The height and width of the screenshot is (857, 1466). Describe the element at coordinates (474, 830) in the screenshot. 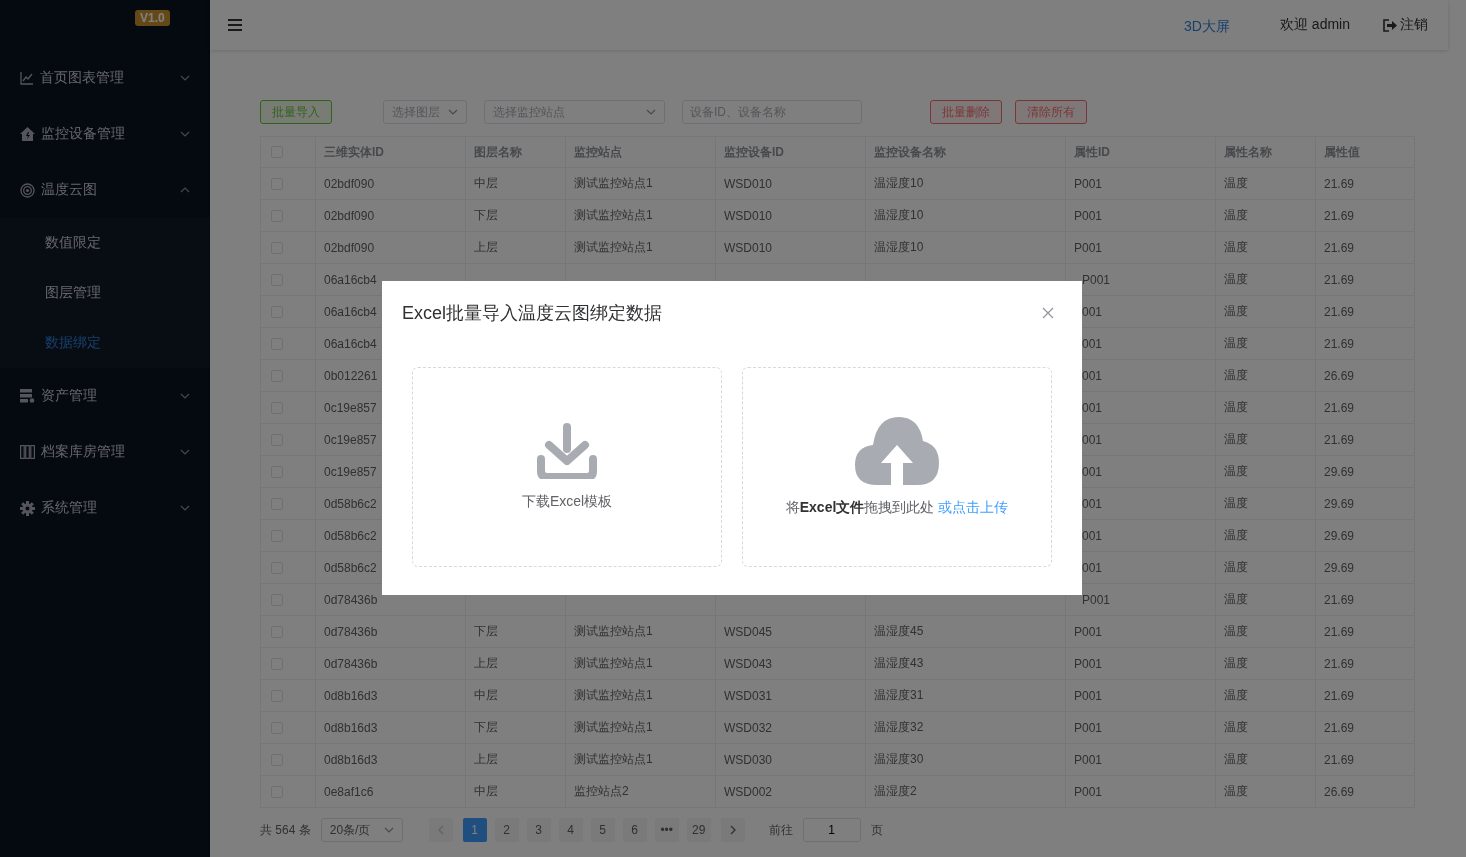

I see `page-button: 1` at that location.